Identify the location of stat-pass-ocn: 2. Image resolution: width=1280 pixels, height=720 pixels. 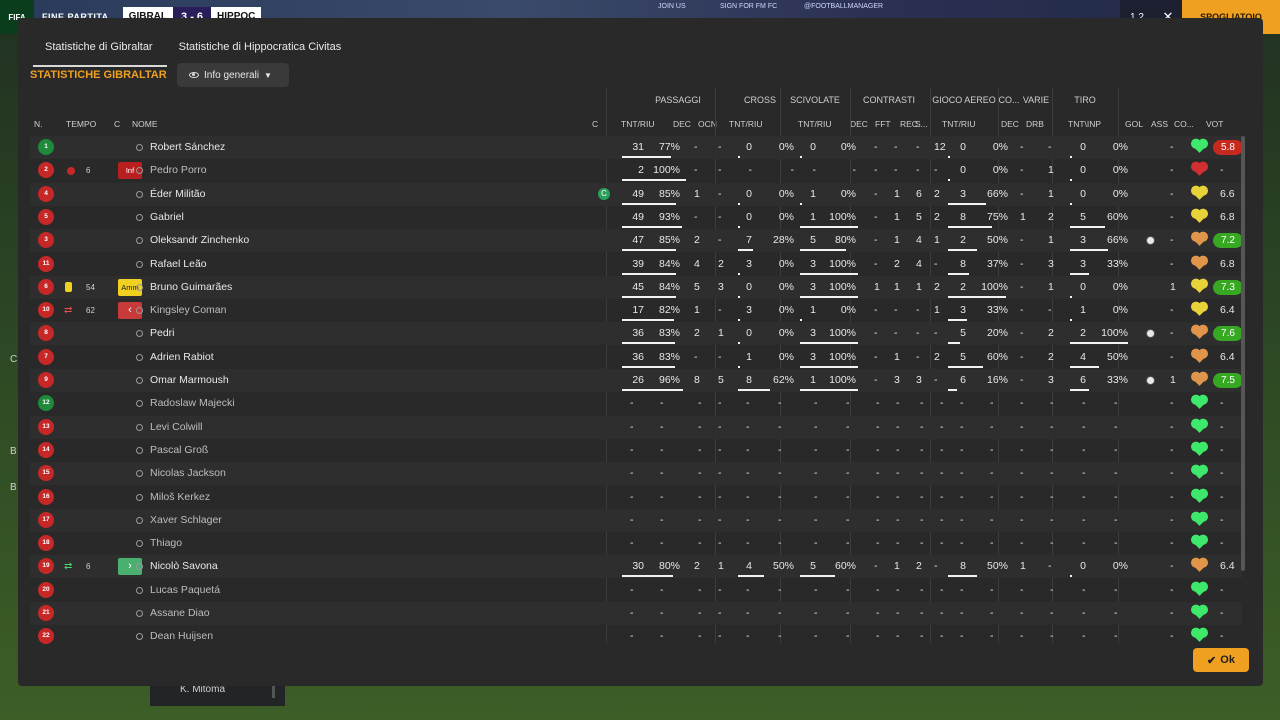
(721, 263).